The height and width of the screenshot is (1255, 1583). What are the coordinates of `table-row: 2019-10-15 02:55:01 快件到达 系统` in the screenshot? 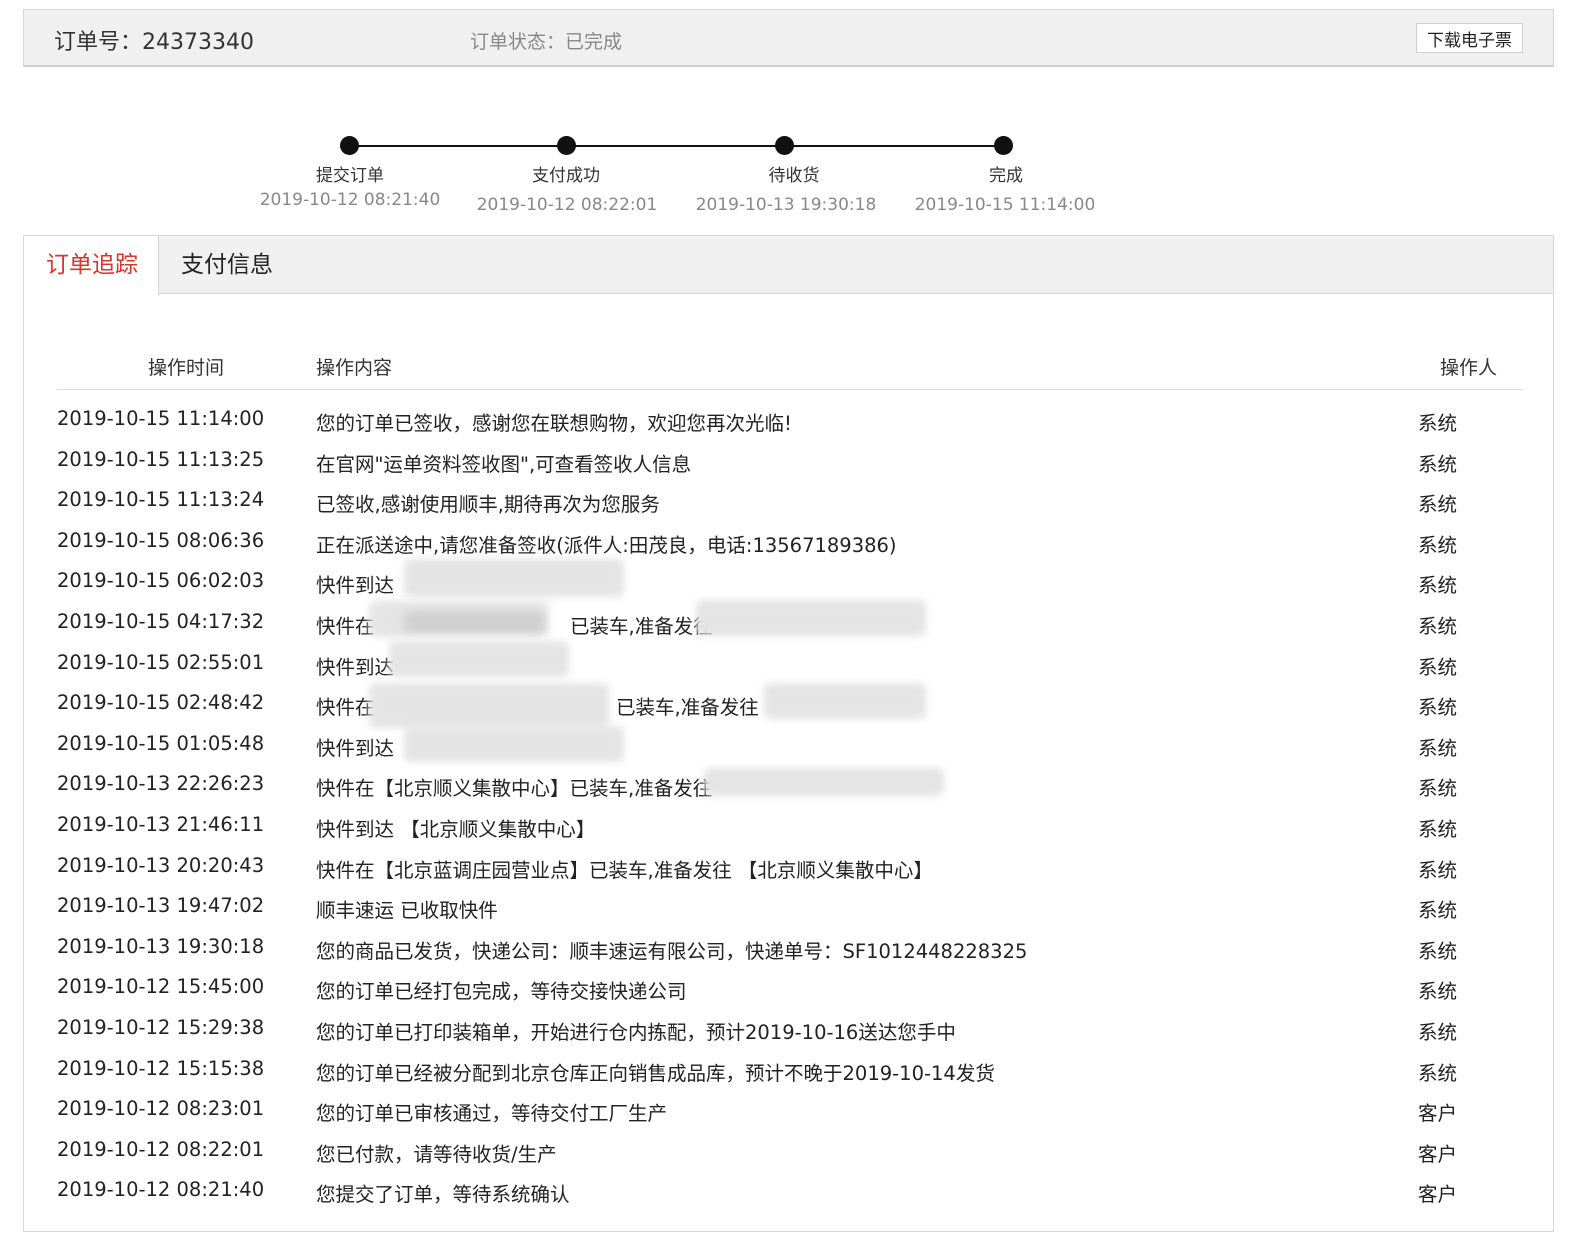 It's located at (788, 665).